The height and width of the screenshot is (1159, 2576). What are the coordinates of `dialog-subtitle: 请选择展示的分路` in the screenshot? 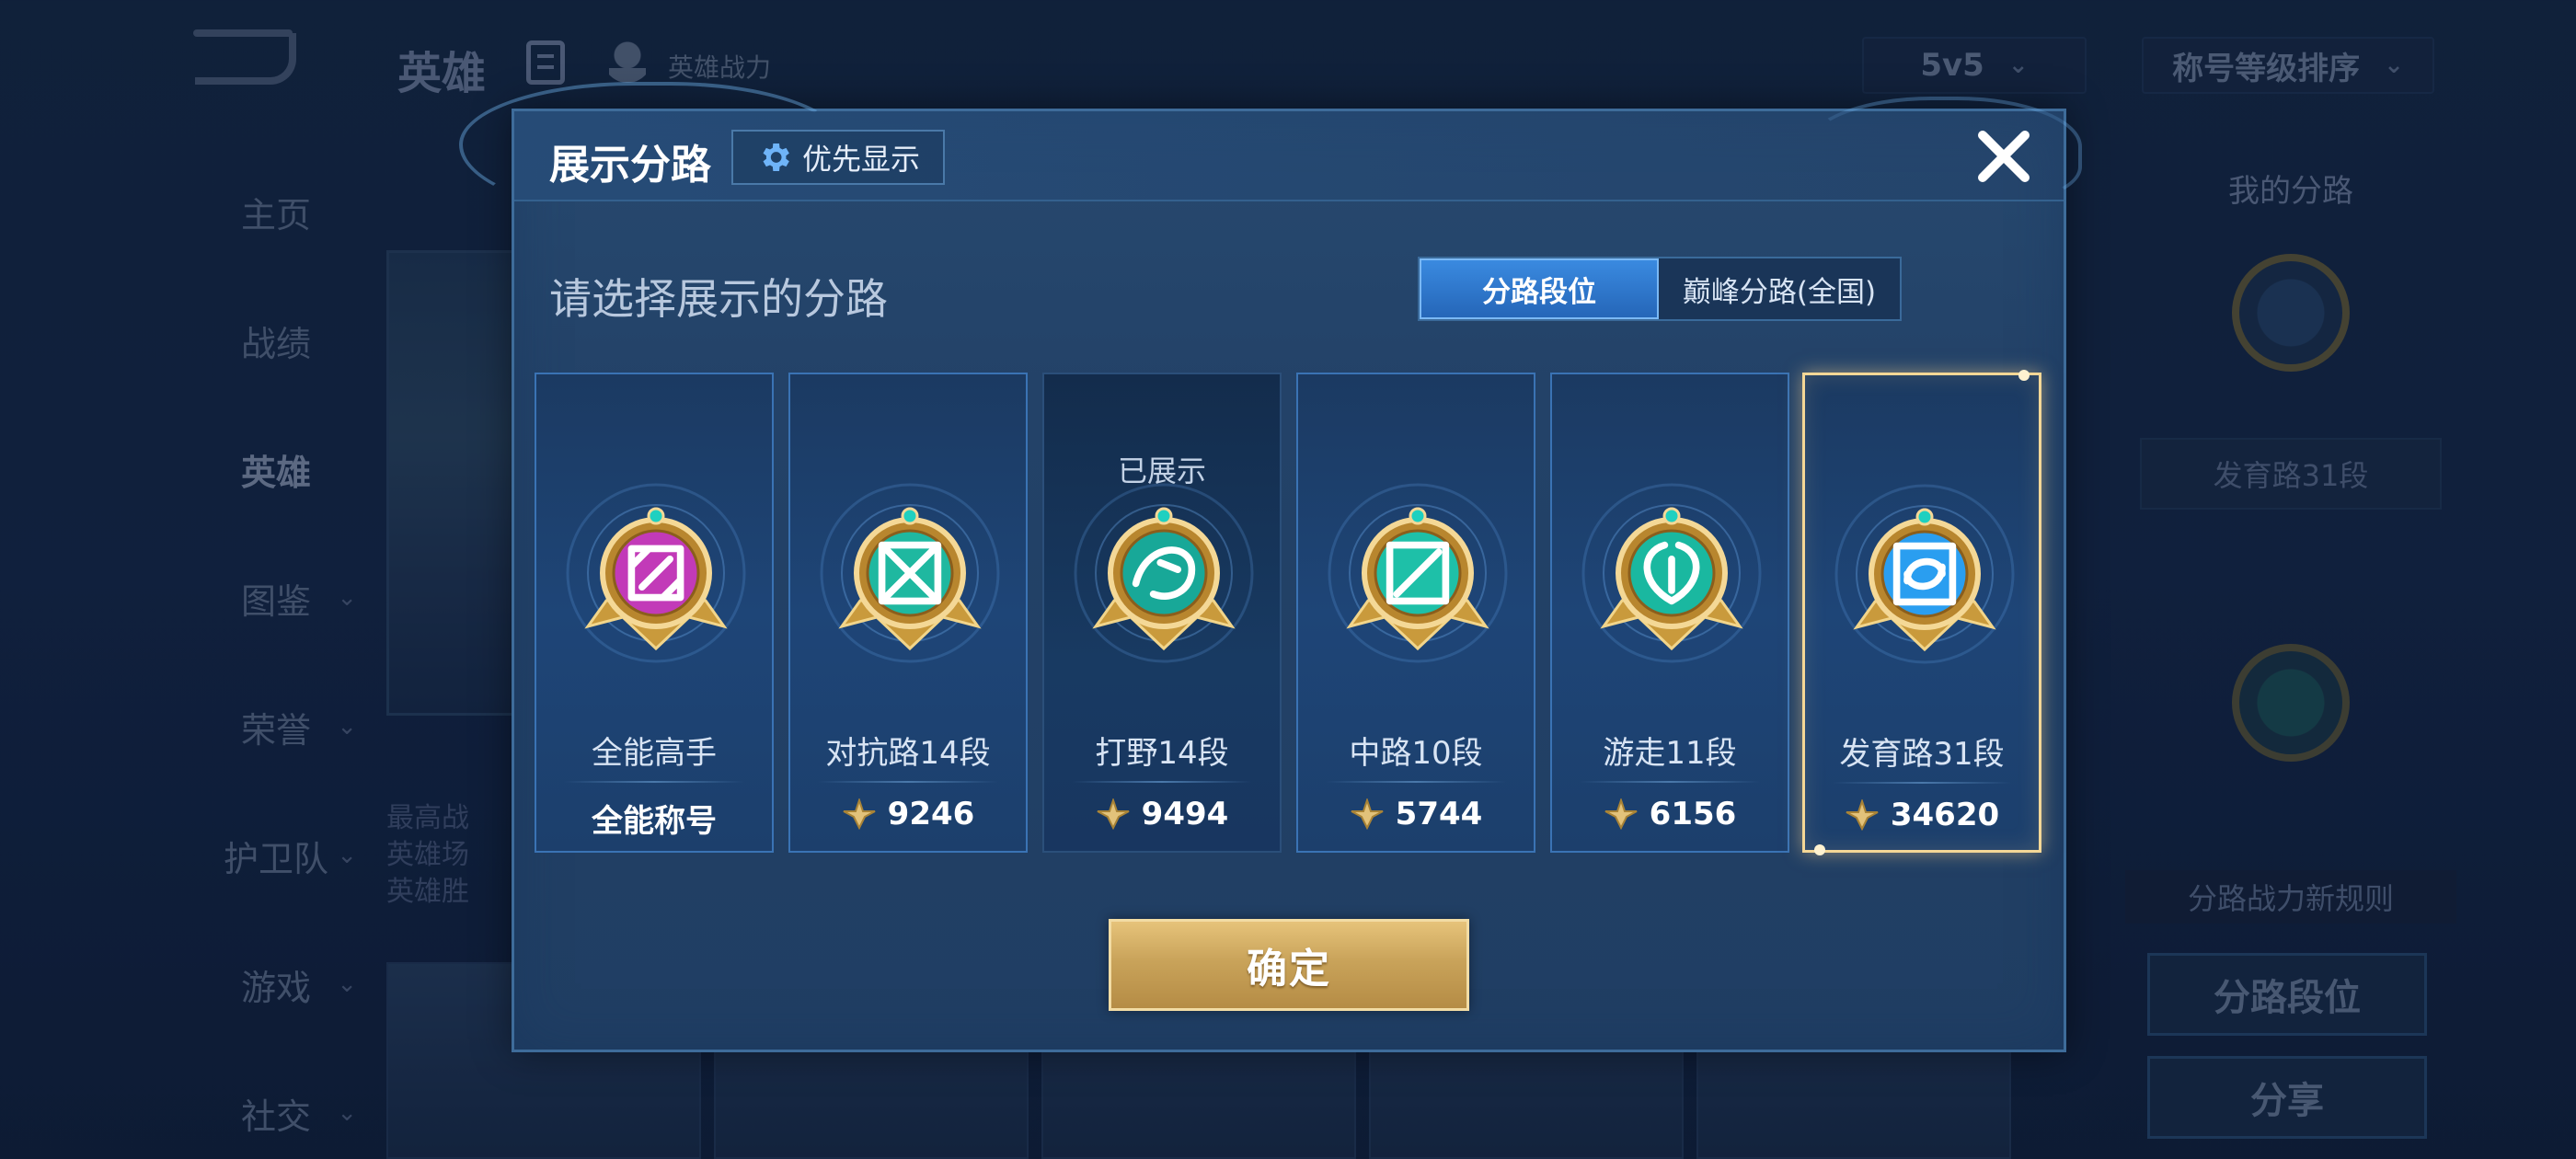 It's located at (718, 299).